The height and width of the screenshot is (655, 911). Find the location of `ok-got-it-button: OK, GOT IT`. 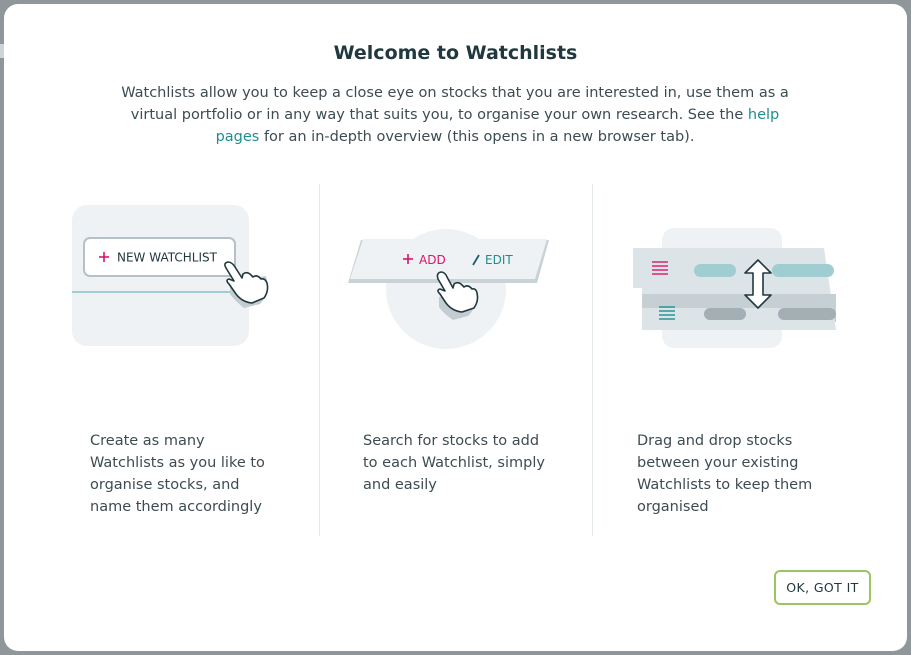

ok-got-it-button: OK, GOT IT is located at coordinates (822, 587).